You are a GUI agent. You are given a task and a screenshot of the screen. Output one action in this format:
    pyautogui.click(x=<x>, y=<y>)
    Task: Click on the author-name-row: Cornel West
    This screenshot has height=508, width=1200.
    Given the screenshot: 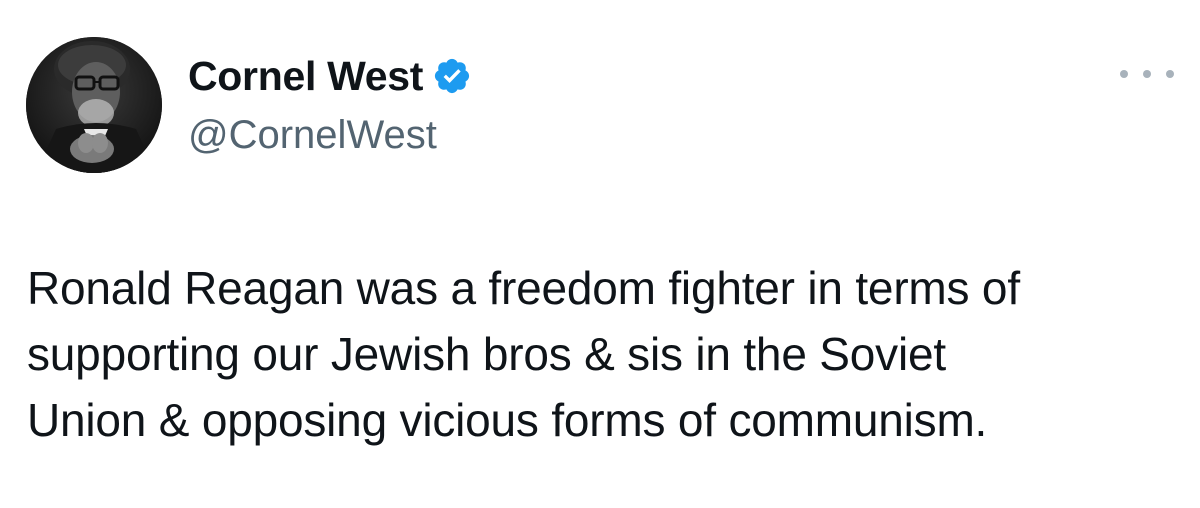 What is the action you would take?
    pyautogui.click(x=330, y=76)
    